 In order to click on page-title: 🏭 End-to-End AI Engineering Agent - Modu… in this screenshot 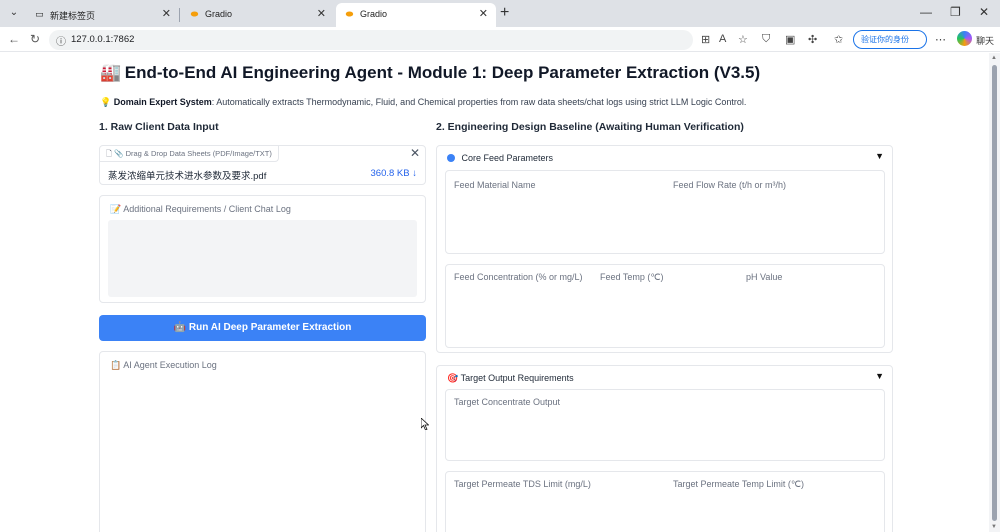, I will do `click(430, 73)`.